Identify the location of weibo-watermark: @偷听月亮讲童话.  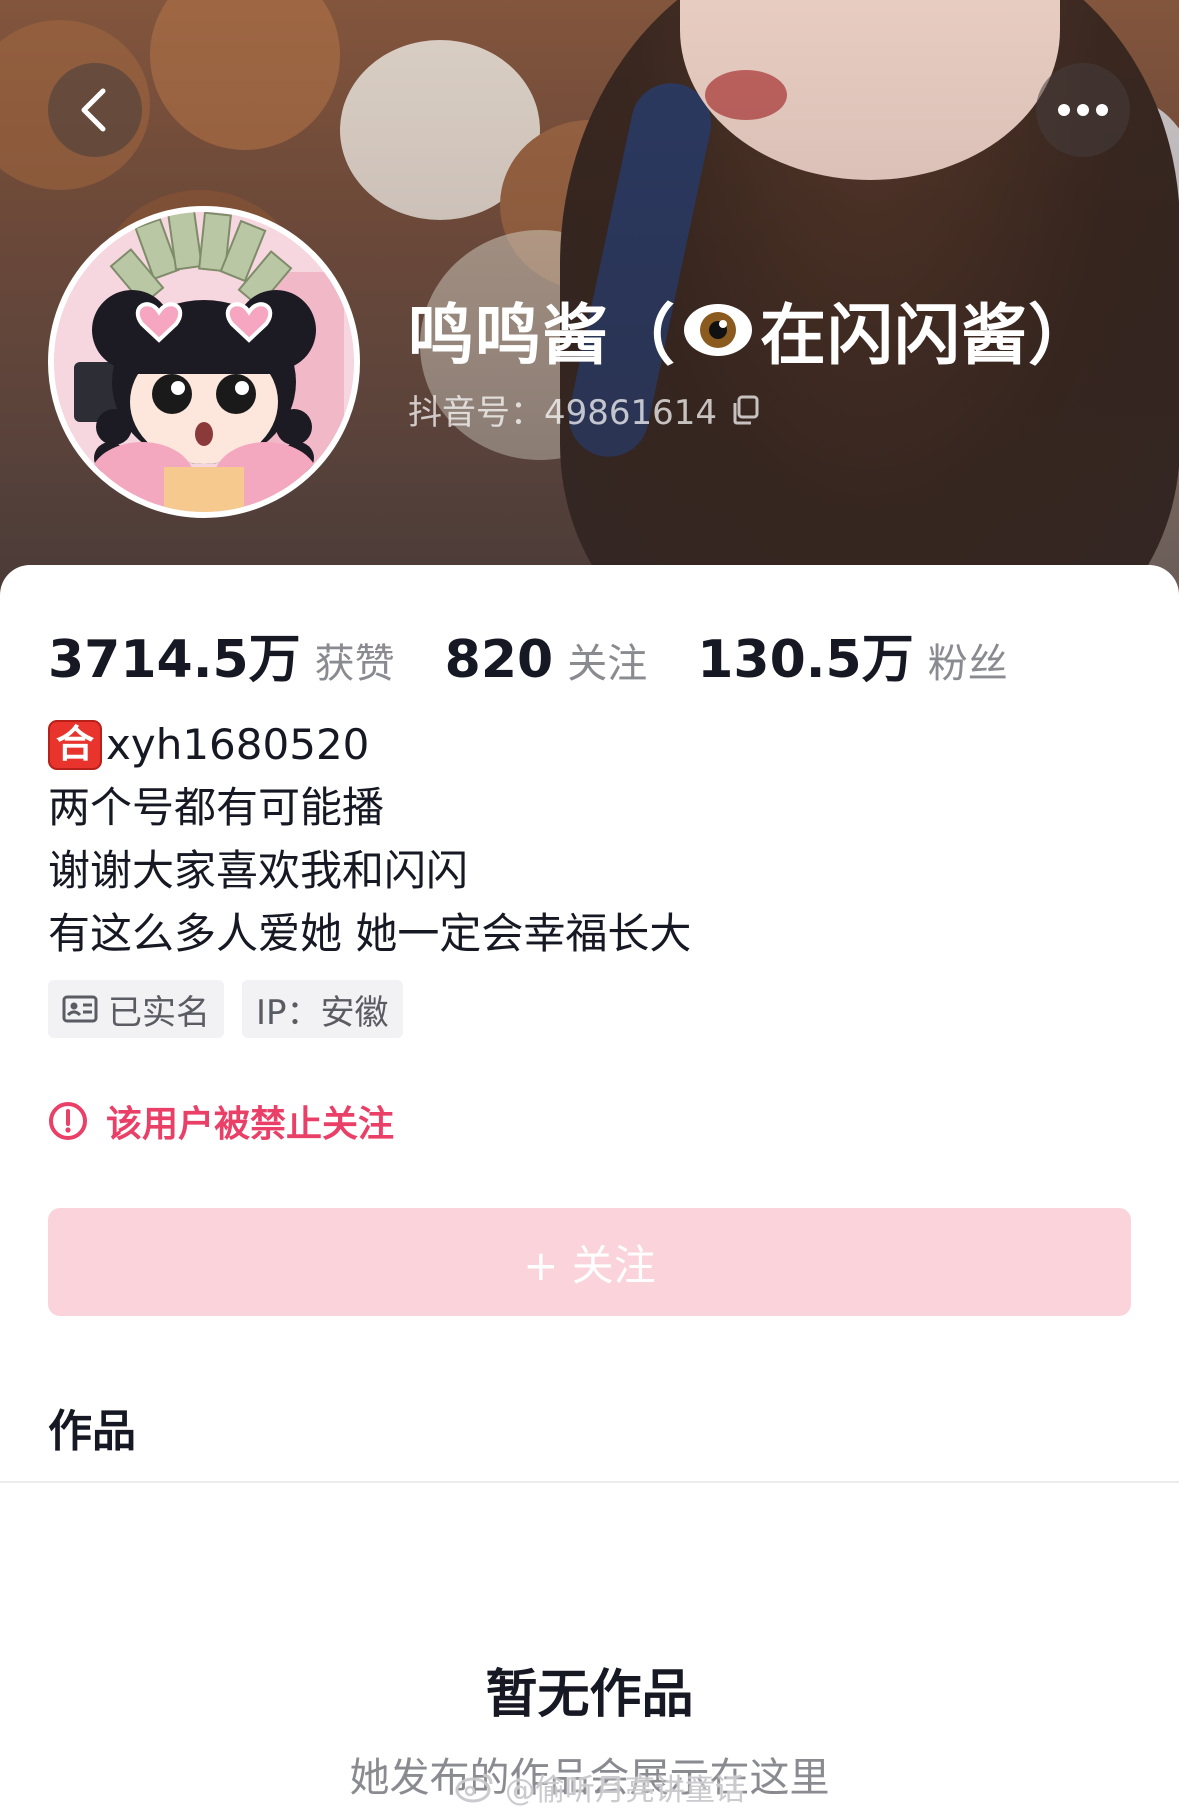
(600, 1787).